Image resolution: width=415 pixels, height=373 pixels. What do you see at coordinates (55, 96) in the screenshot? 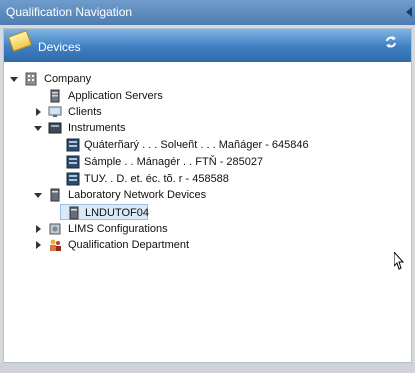
I see `server-icon` at bounding box center [55, 96].